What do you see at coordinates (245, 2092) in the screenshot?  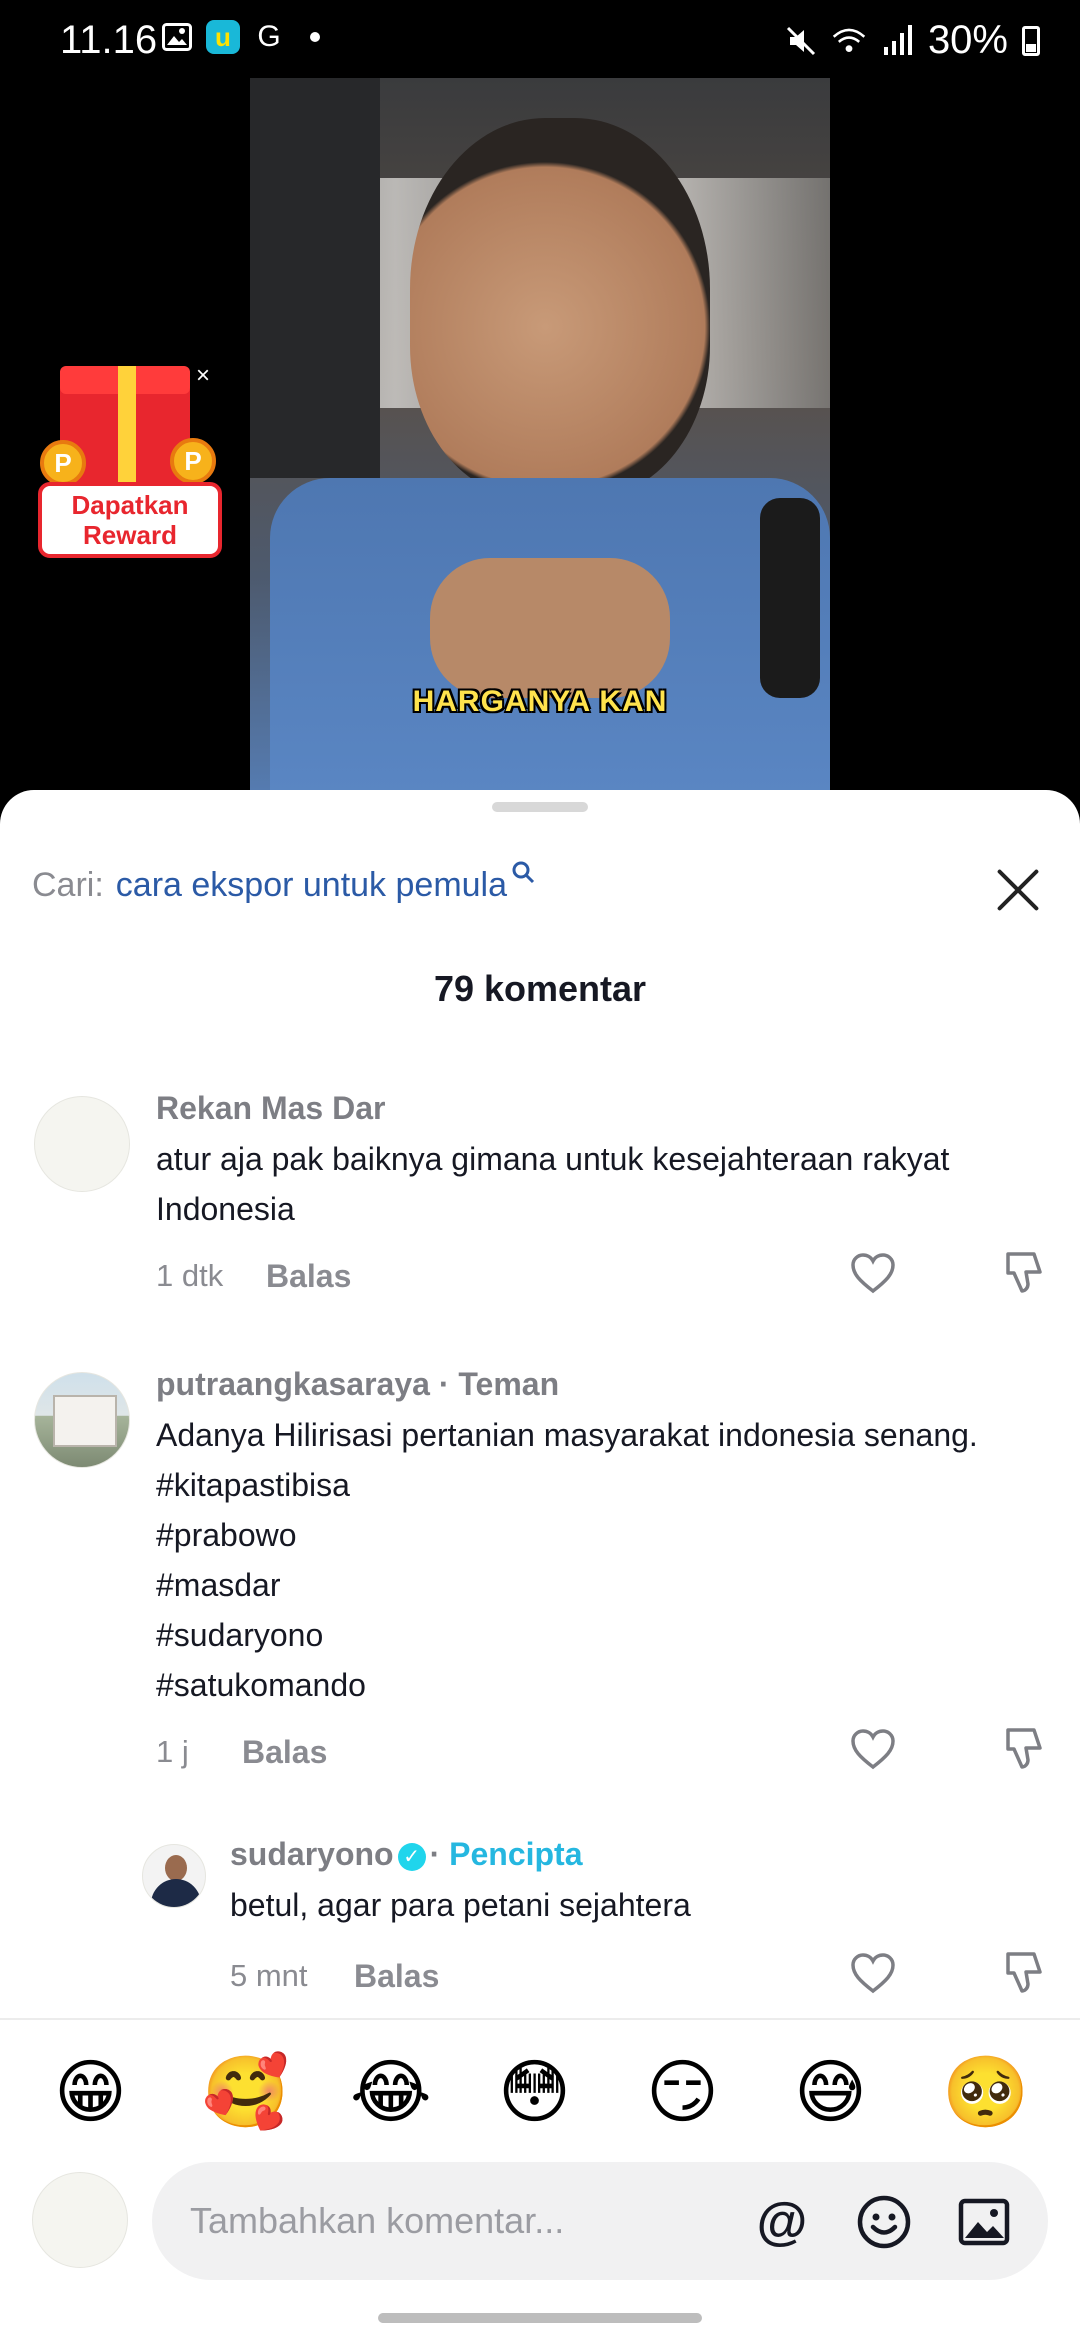 I see `emoji-hearts-button: 🥰` at bounding box center [245, 2092].